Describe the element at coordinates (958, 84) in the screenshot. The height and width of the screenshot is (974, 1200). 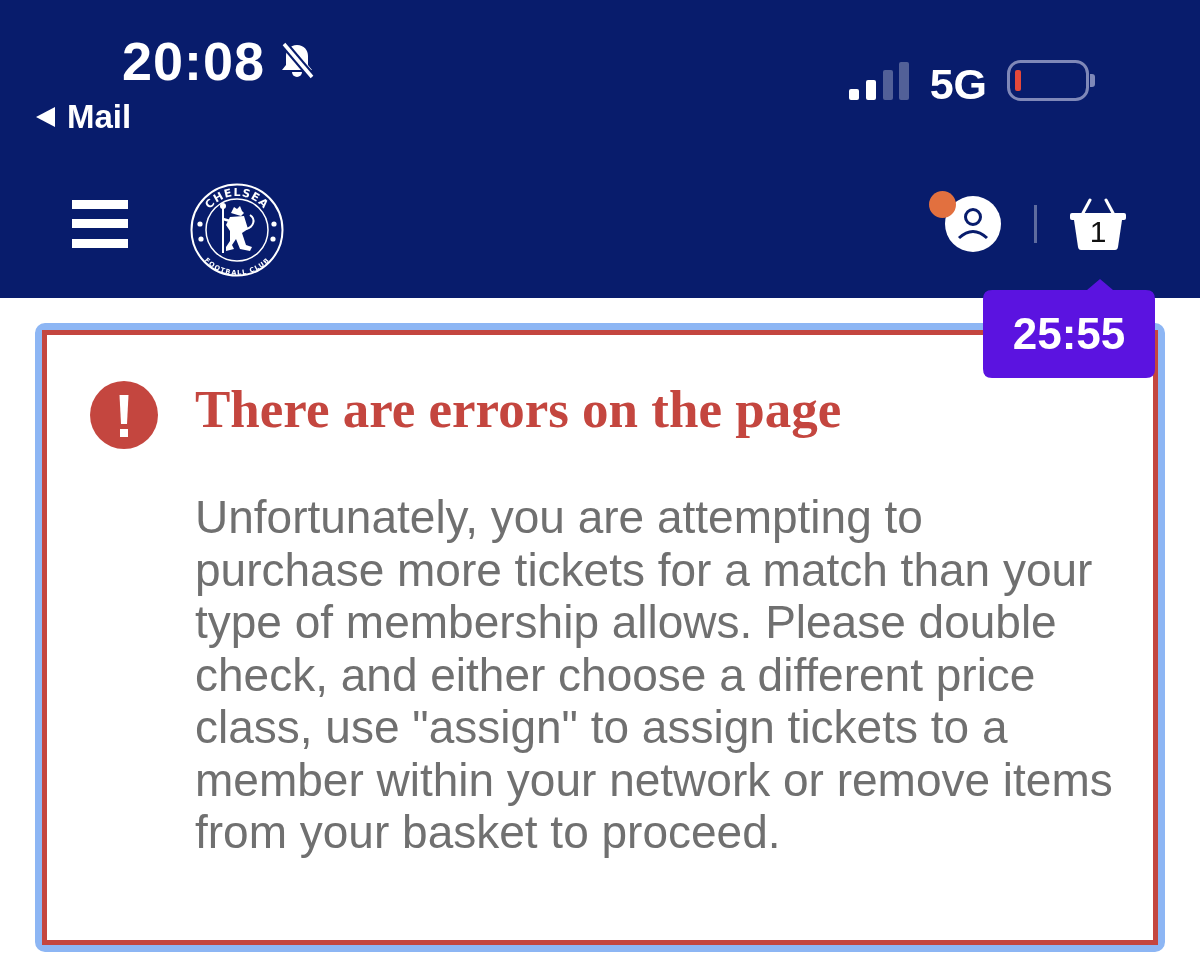
I see `network-type: 5G` at that location.